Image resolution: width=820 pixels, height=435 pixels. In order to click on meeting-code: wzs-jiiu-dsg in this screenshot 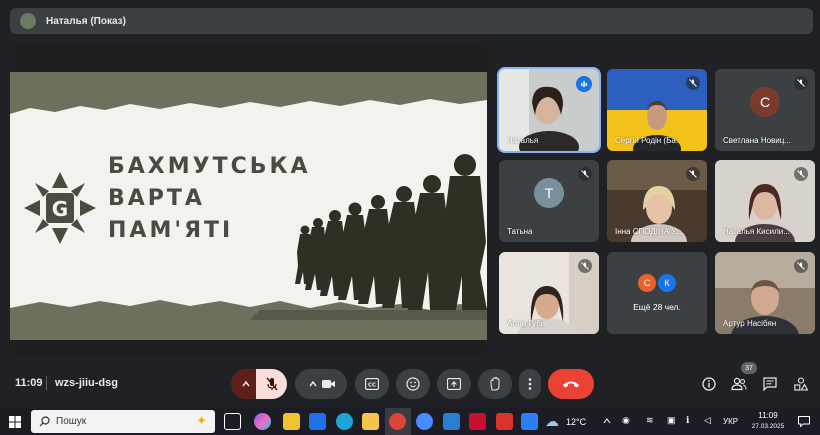, I will do `click(86, 383)`.